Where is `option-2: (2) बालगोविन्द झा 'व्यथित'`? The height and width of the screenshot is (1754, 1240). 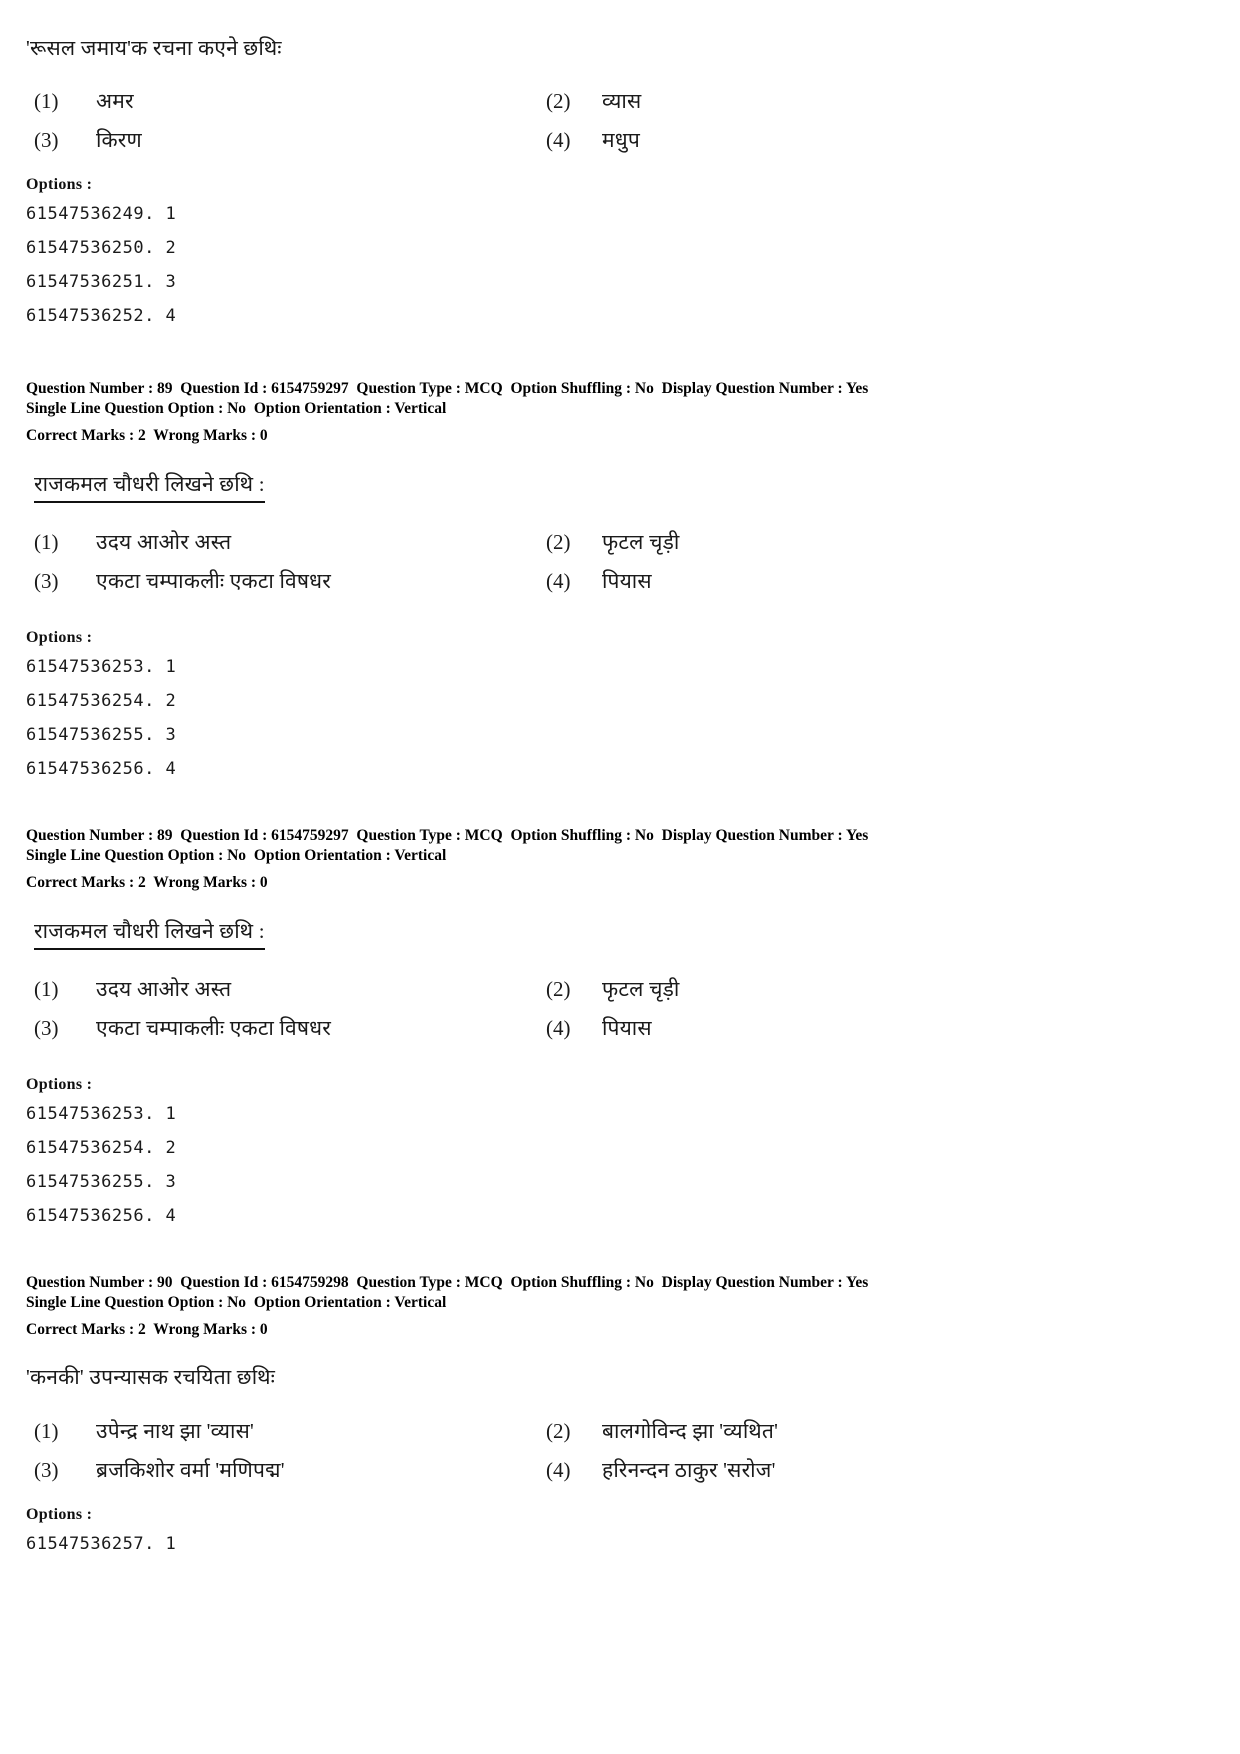
option-2: (2) बालगोविन्द झा 'व्यथित' is located at coordinates (881, 1431).